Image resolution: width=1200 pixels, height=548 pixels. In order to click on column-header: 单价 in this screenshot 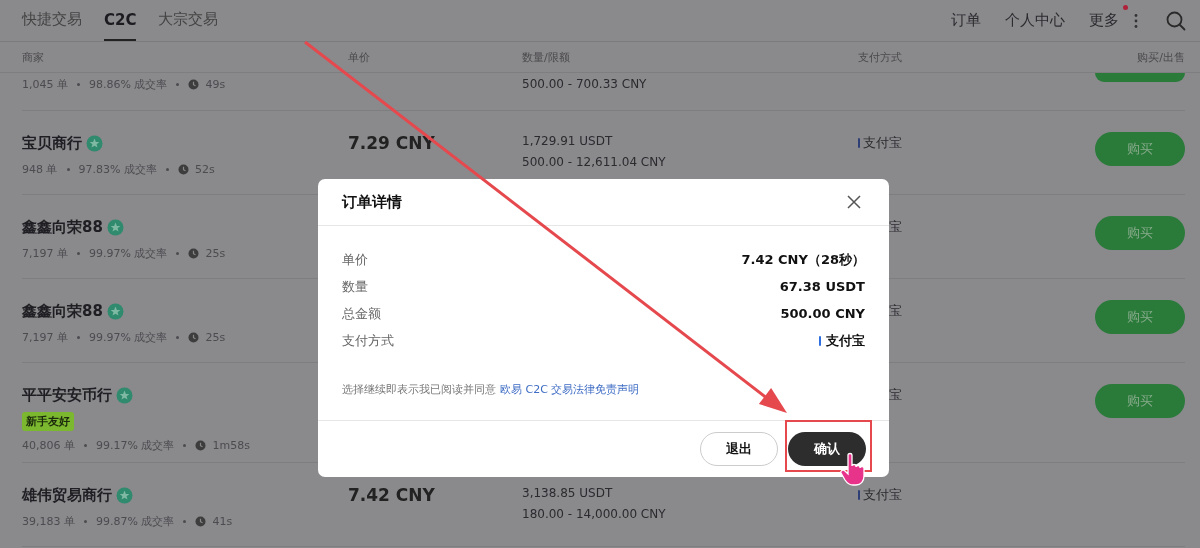, I will do `click(359, 57)`.